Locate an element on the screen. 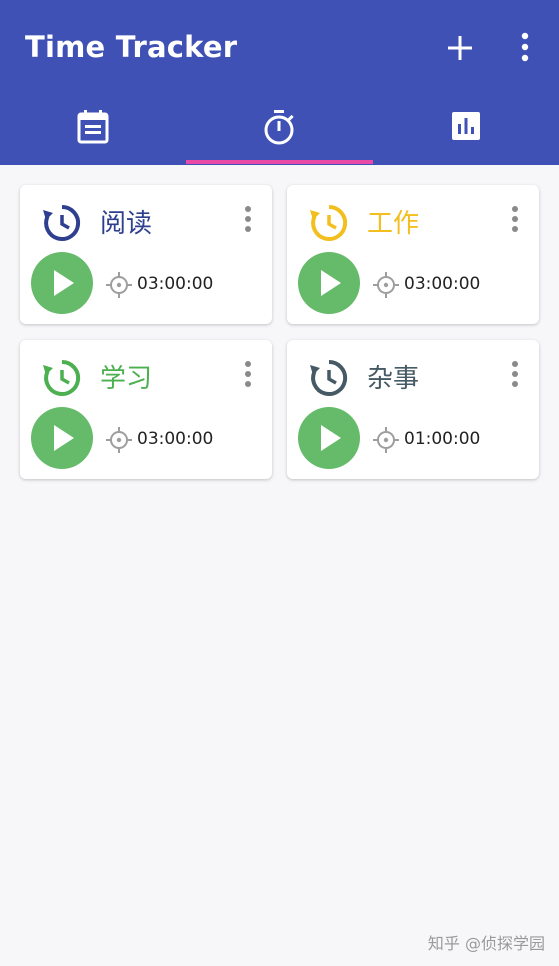 This screenshot has height=966, width=559. tab-log is located at coordinates (93, 131).